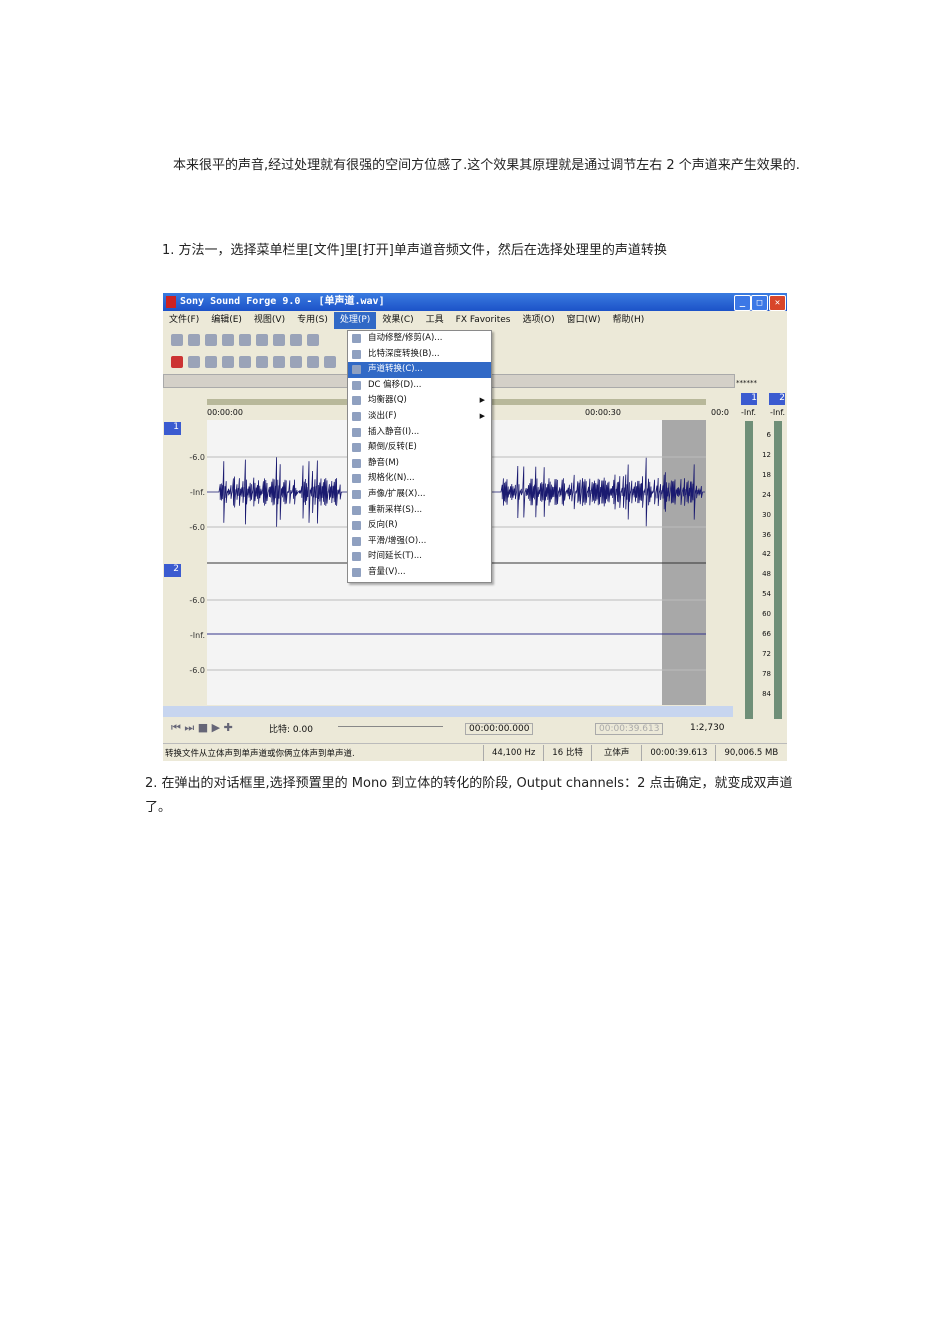 The image size is (950, 1344). I want to click on meter-tick: 18, so click(766, 474).